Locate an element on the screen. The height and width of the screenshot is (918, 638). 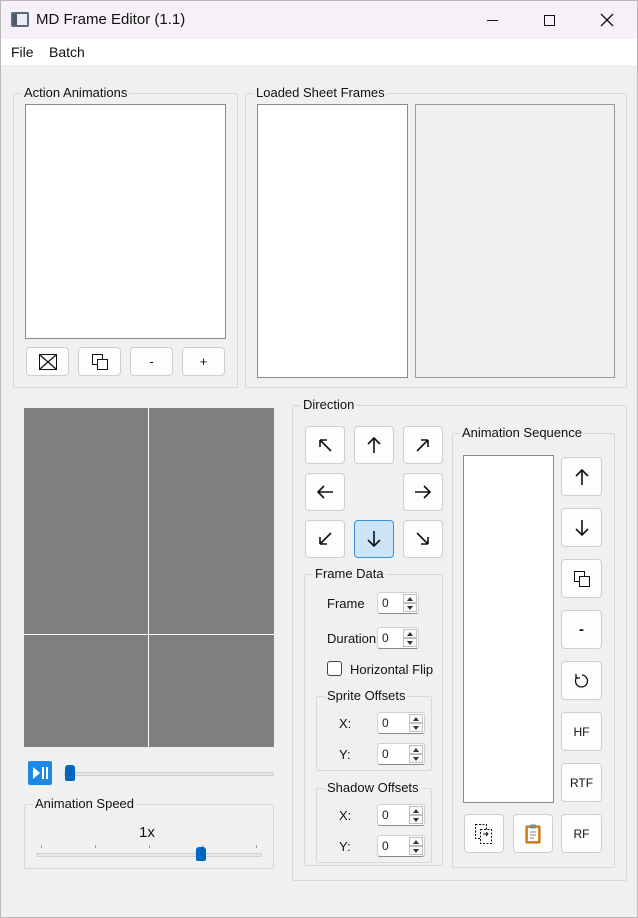
direction-down-right-button is located at coordinates (423, 539).